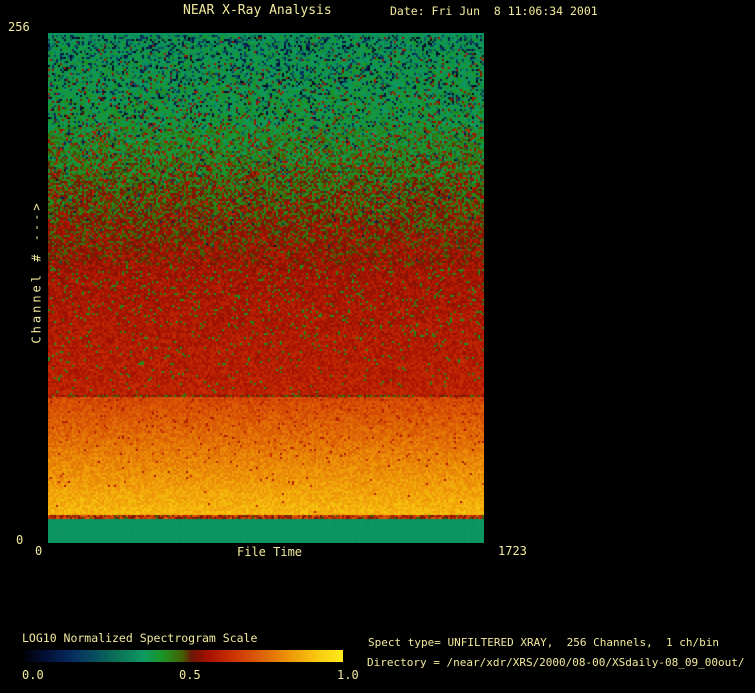 Image resolution: width=755 pixels, height=693 pixels. What do you see at coordinates (190, 675) in the screenshot?
I see `colorbar-tick-mid: 0.5` at bounding box center [190, 675].